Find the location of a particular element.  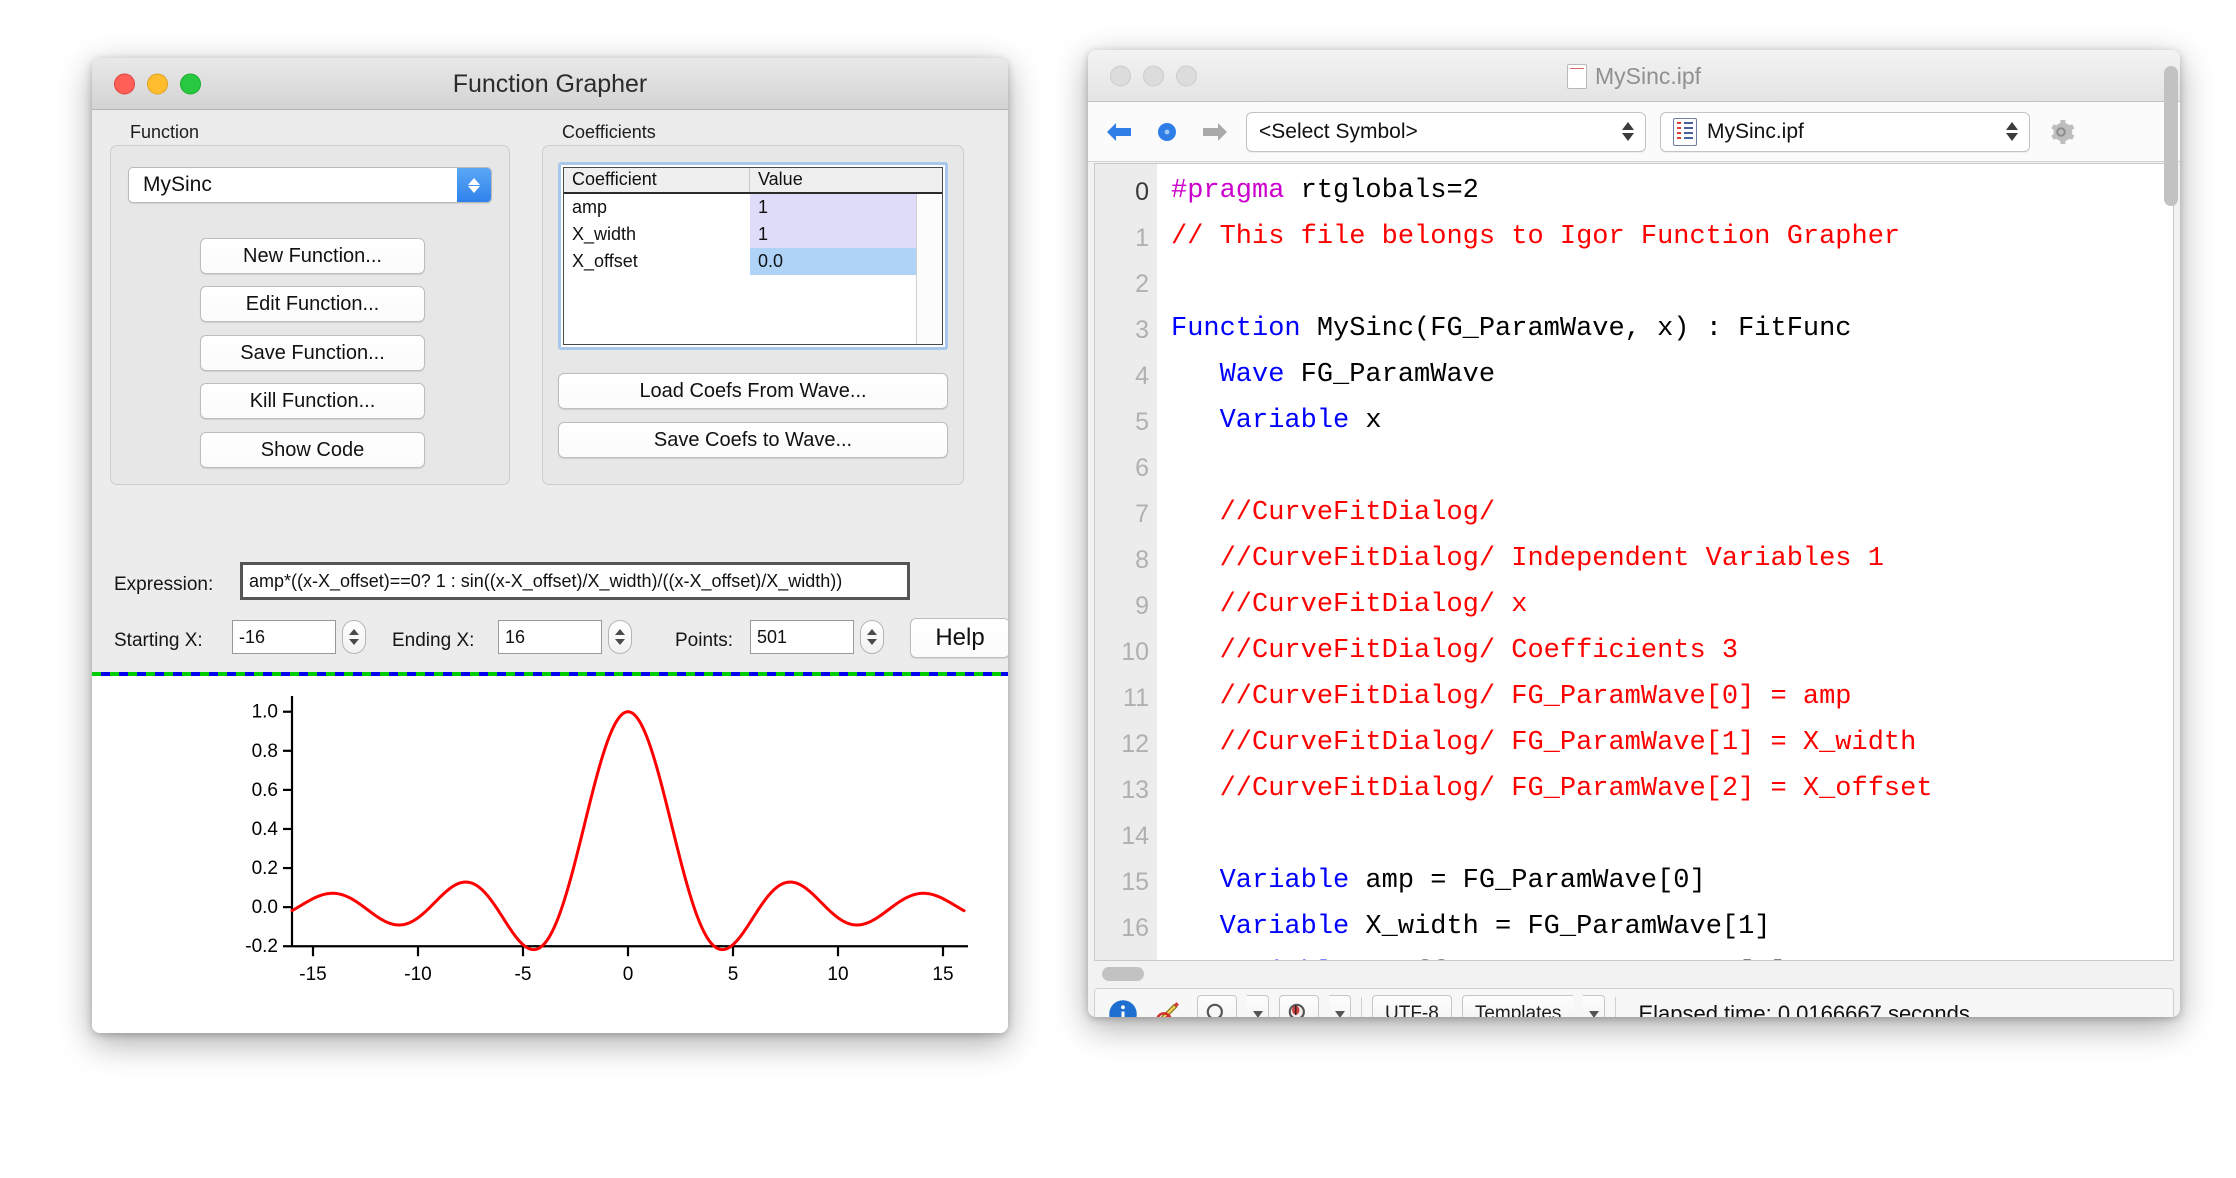

table-row: X_offset 0.0 is located at coordinates (753, 261).